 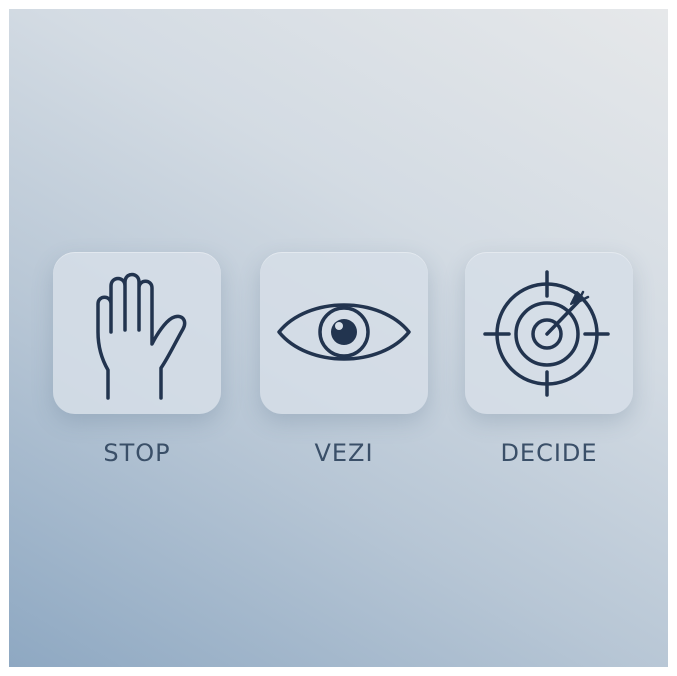 I want to click on hand-stop-icon, so click(x=141, y=336).